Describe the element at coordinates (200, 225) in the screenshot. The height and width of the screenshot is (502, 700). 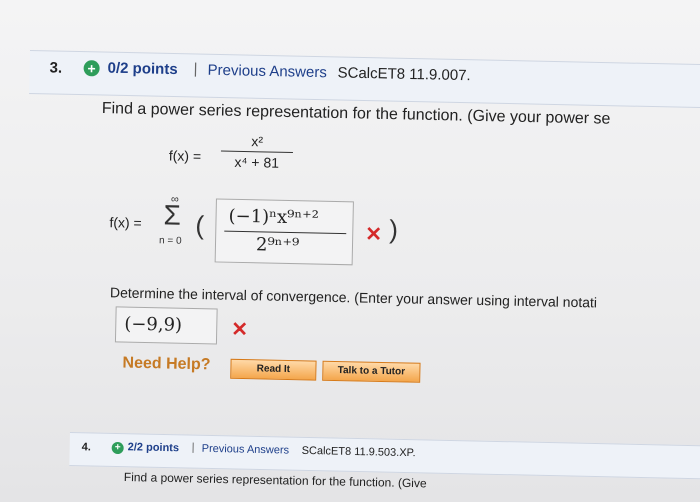
I see `left-paren: (` at that location.